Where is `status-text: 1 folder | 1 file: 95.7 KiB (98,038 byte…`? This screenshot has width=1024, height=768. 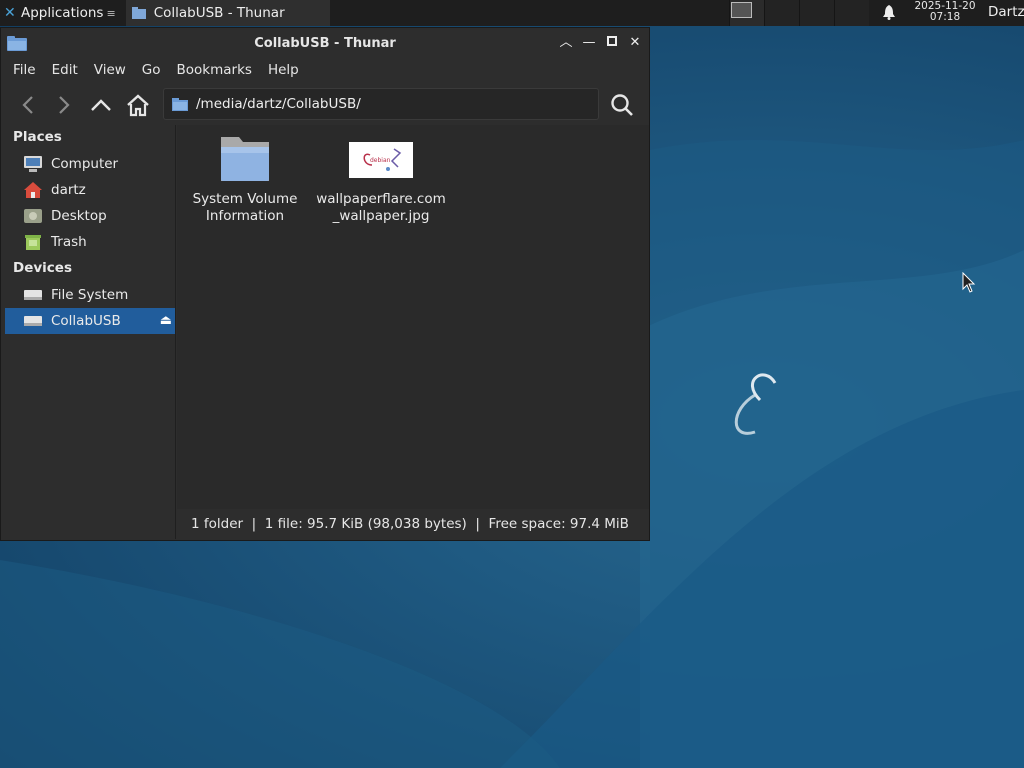 status-text: 1 folder | 1 file: 95.7 KiB (98,038 byte… is located at coordinates (410, 524).